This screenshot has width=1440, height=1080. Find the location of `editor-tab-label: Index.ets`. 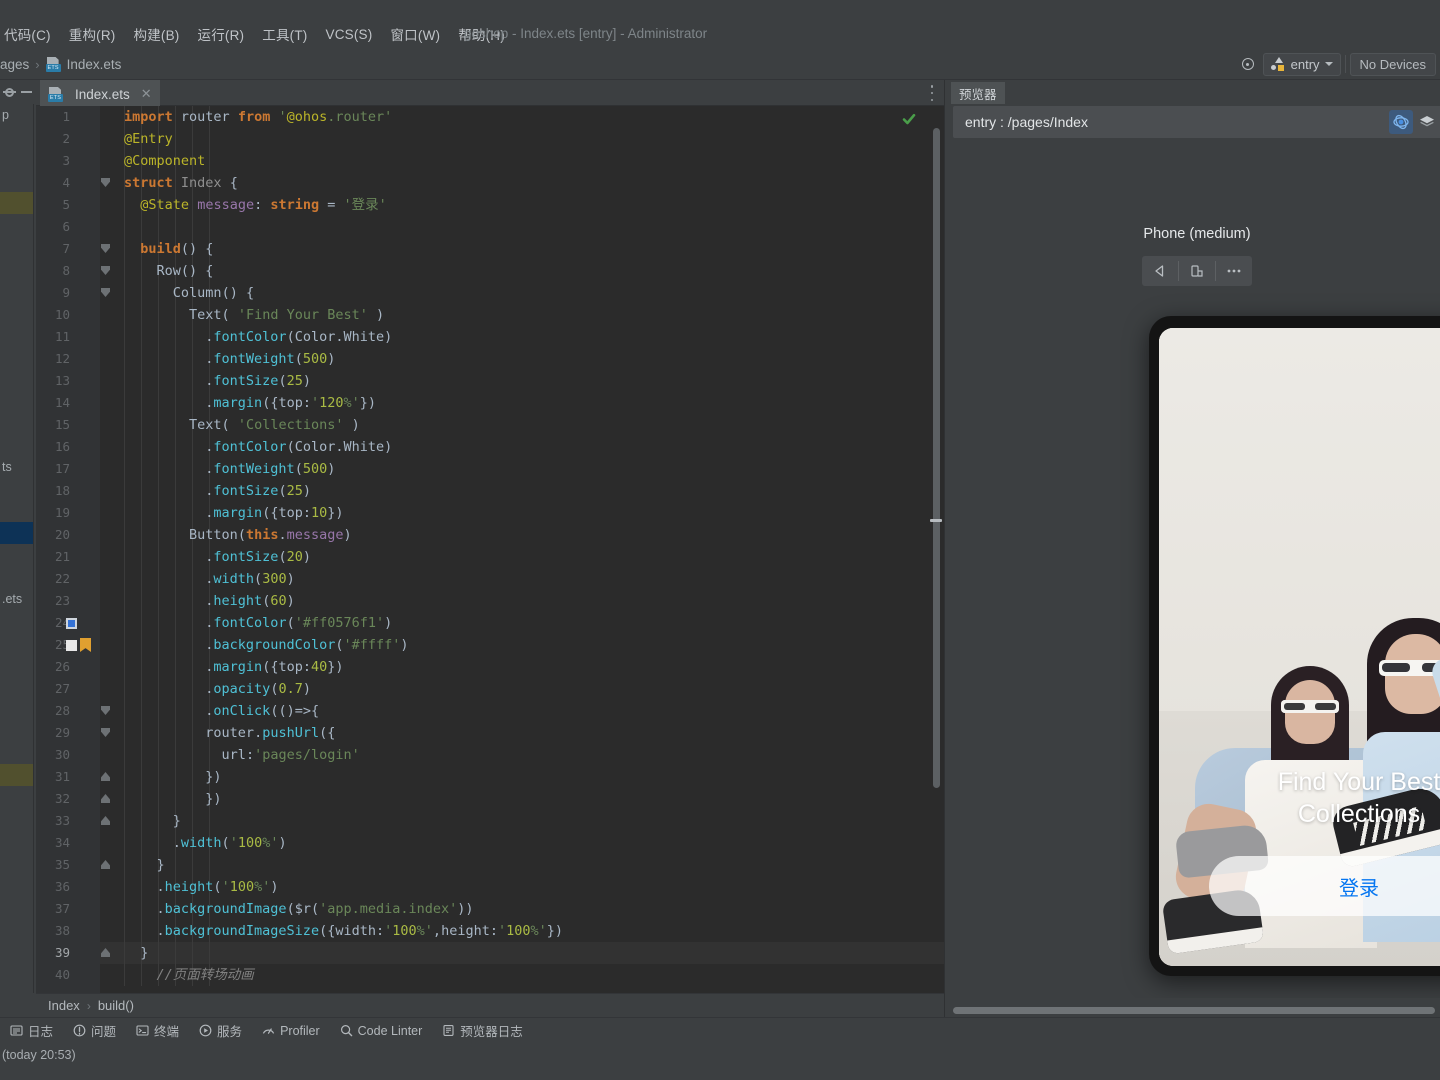

editor-tab-label: Index.ets is located at coordinates (102, 94).